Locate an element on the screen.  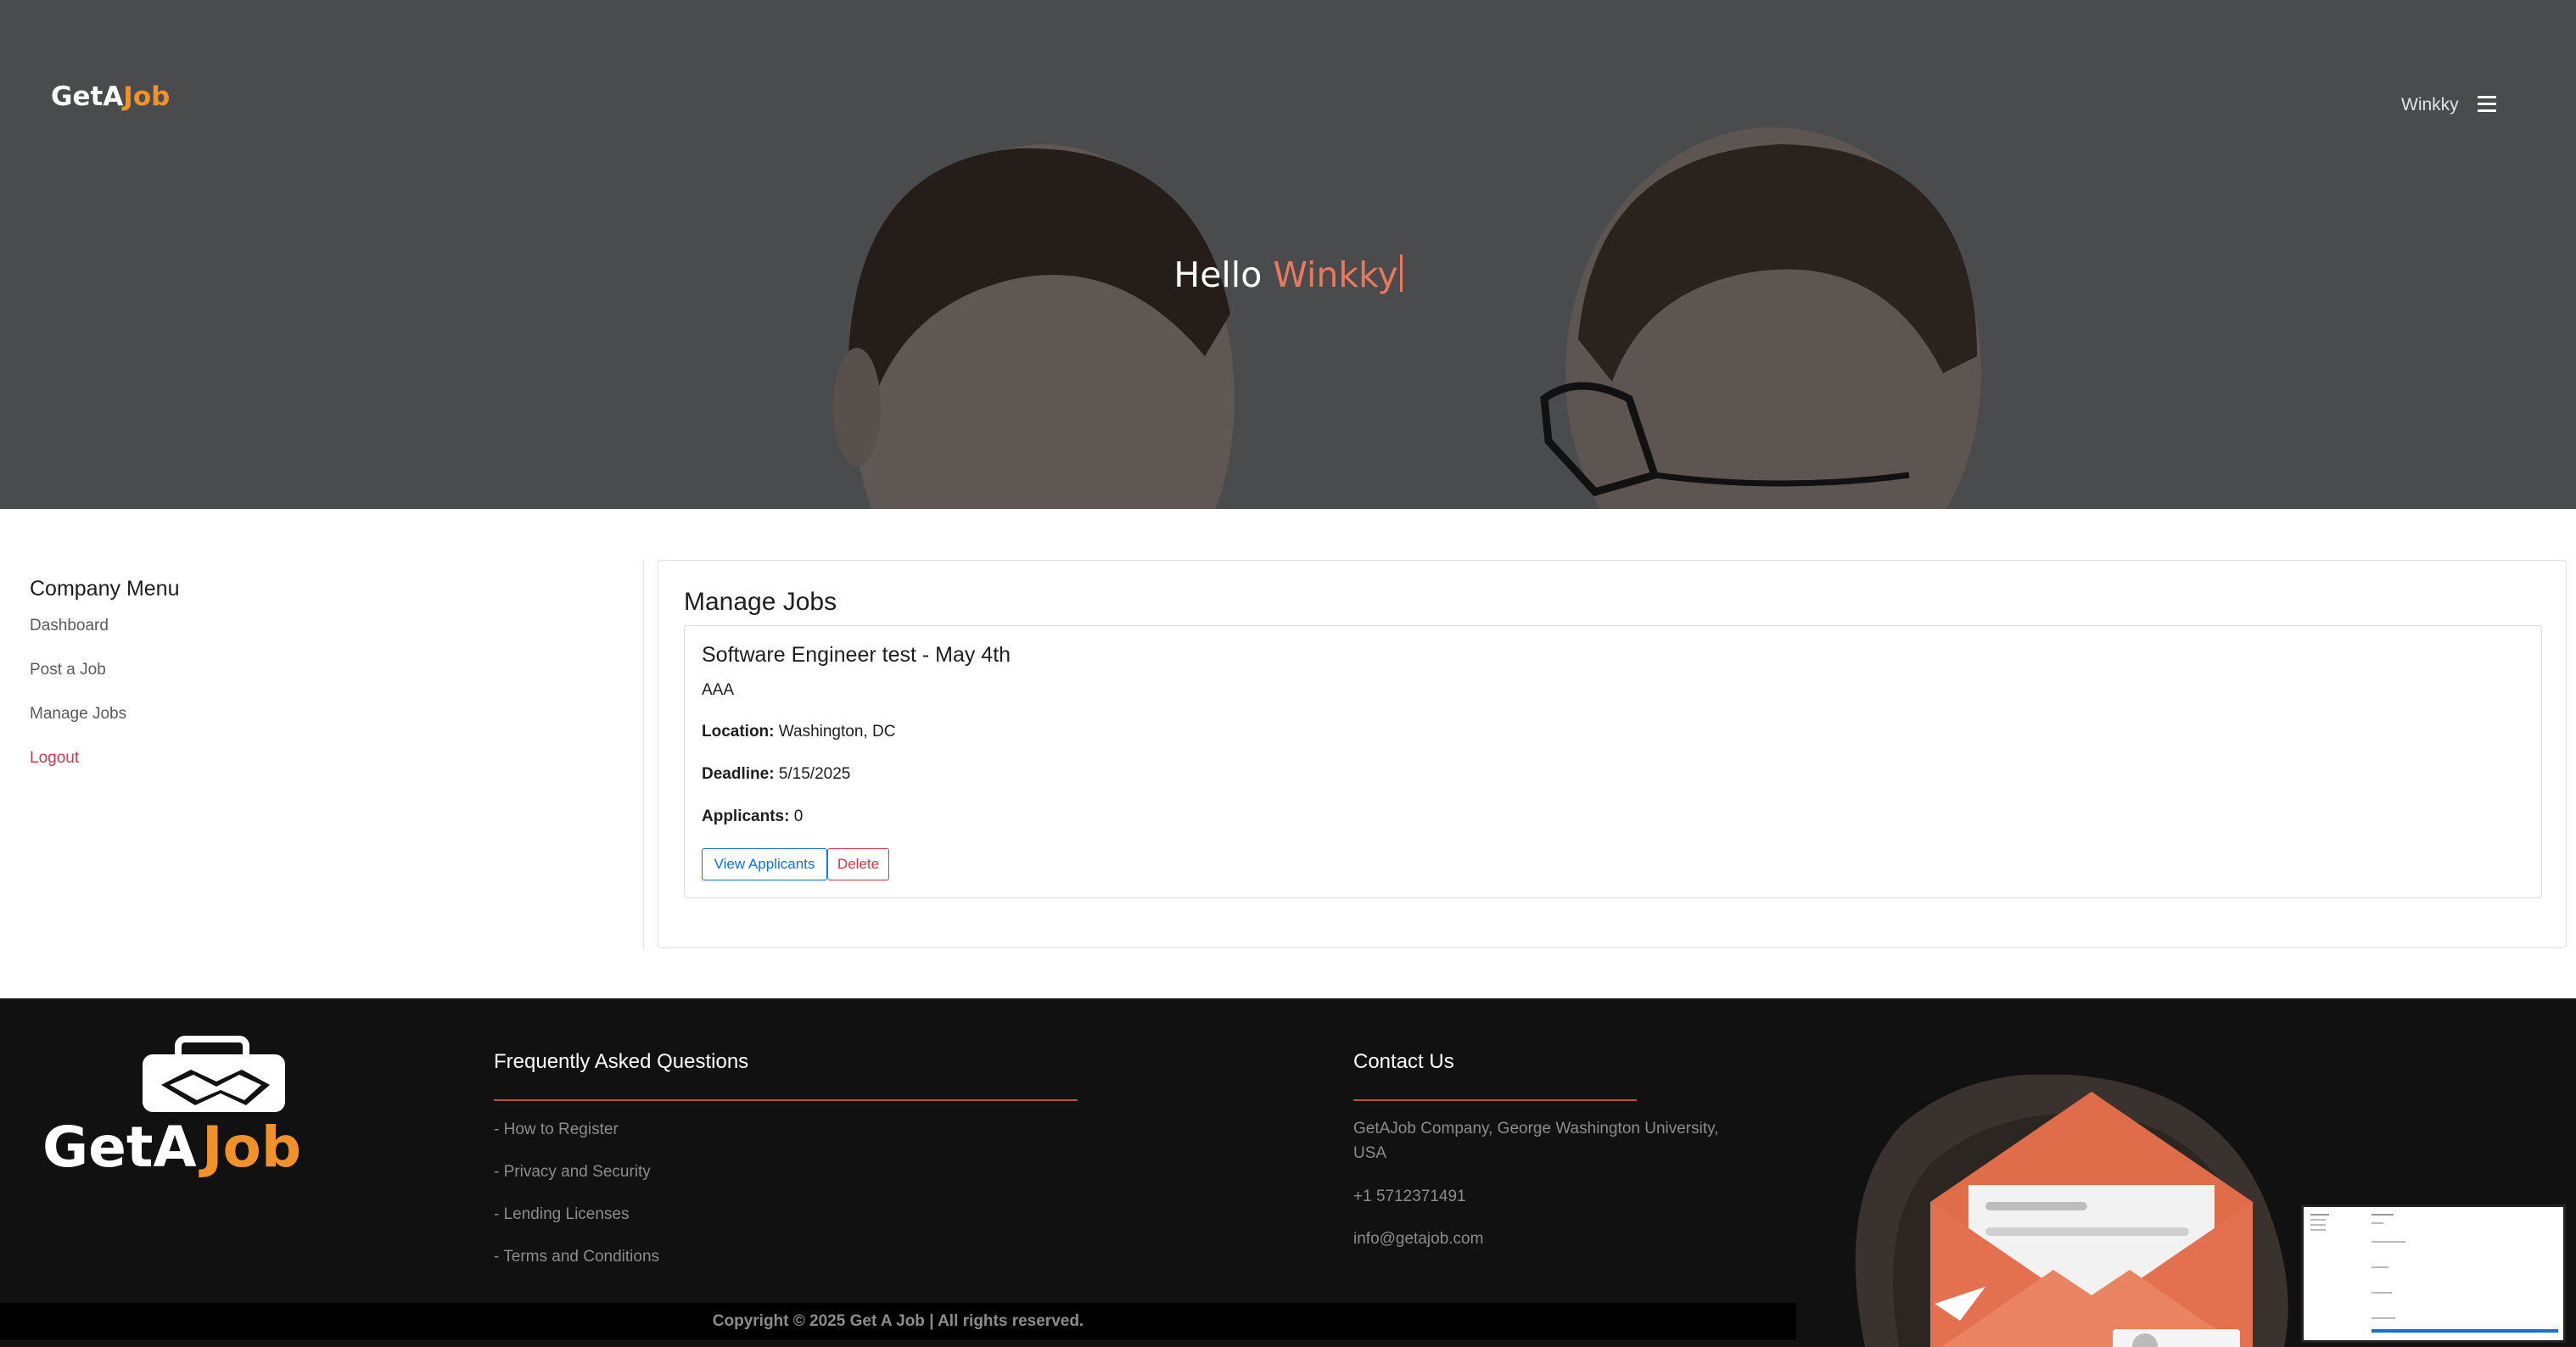
sidebar-item-manage-jobs: Manage Jobs is located at coordinates (327, 714).